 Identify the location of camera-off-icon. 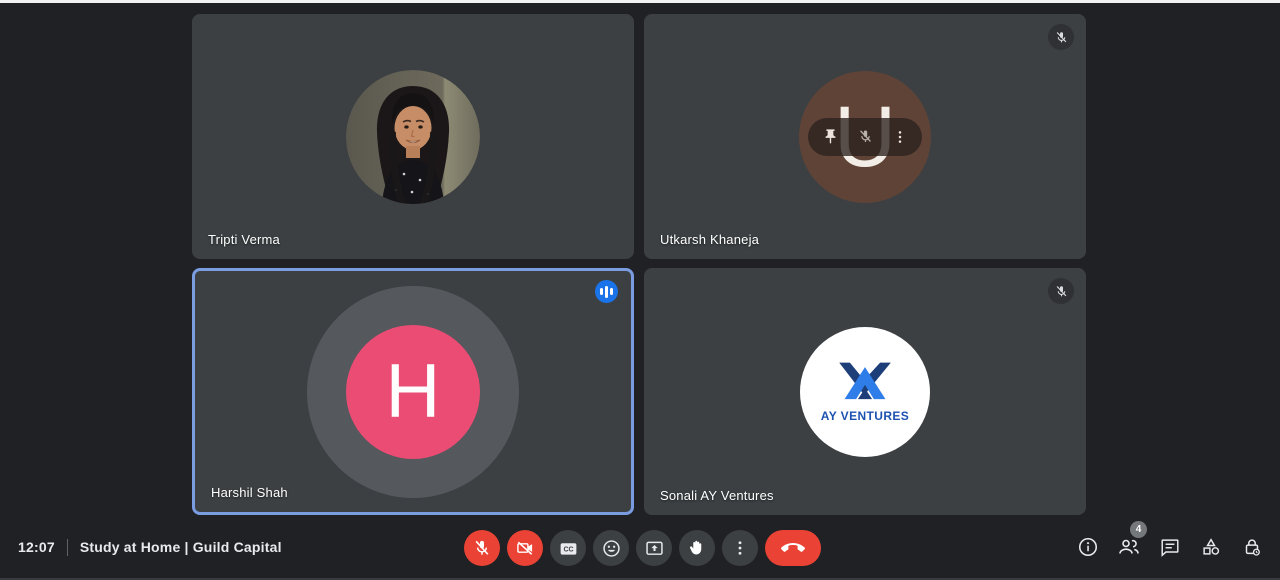
(525, 548).